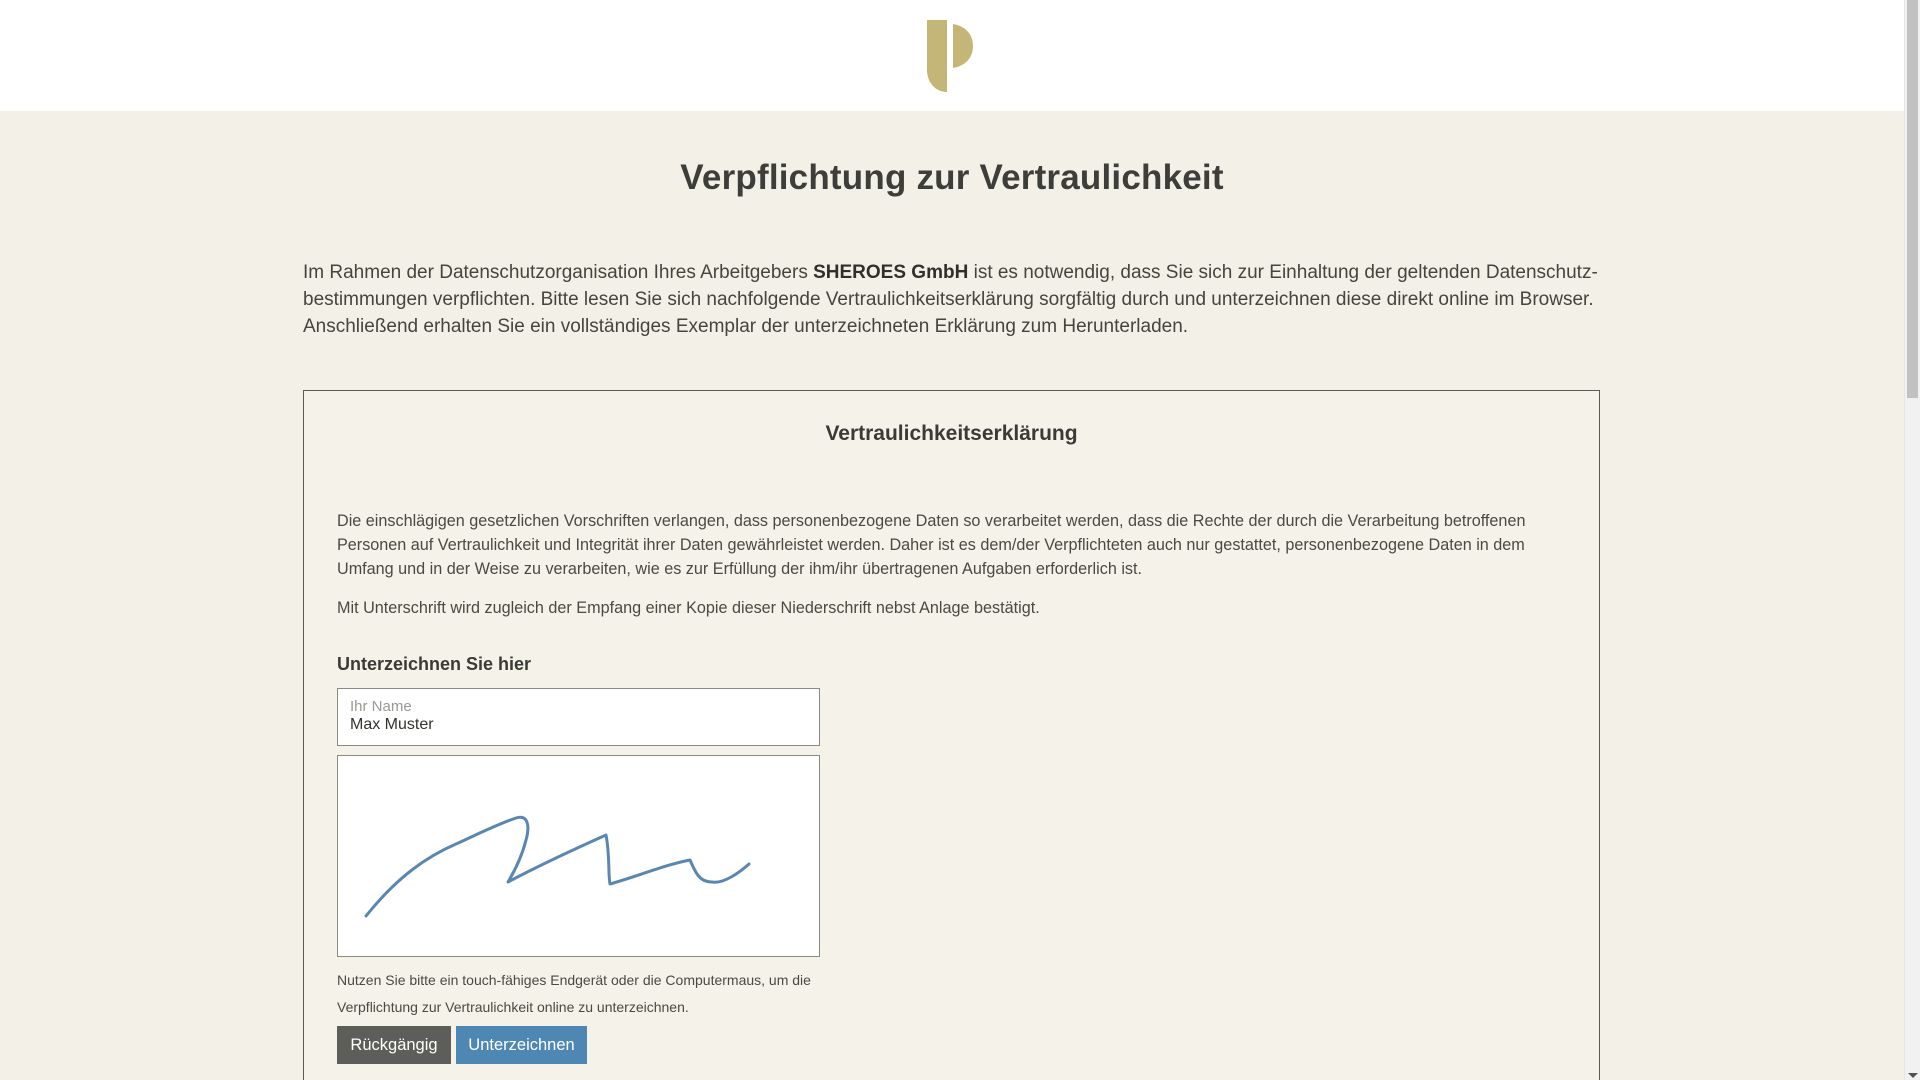  Describe the element at coordinates (1912, 199) in the screenshot. I see `scrollbar-thumb` at that location.